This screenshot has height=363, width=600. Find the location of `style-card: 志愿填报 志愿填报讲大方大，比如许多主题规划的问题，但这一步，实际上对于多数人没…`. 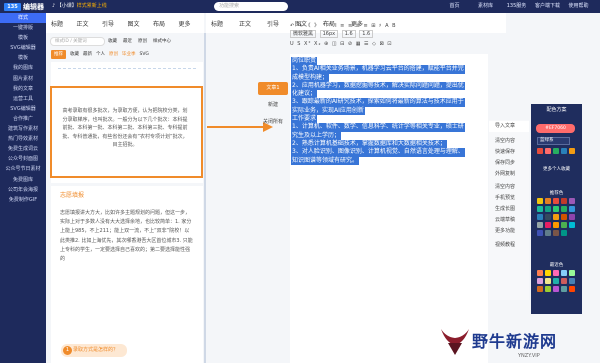

style-card: 志愿填报 志愿填报讲大方大，比如许多主题规划的问题，但这一步，实际上对于多数人没… is located at coordinates (127, 274).